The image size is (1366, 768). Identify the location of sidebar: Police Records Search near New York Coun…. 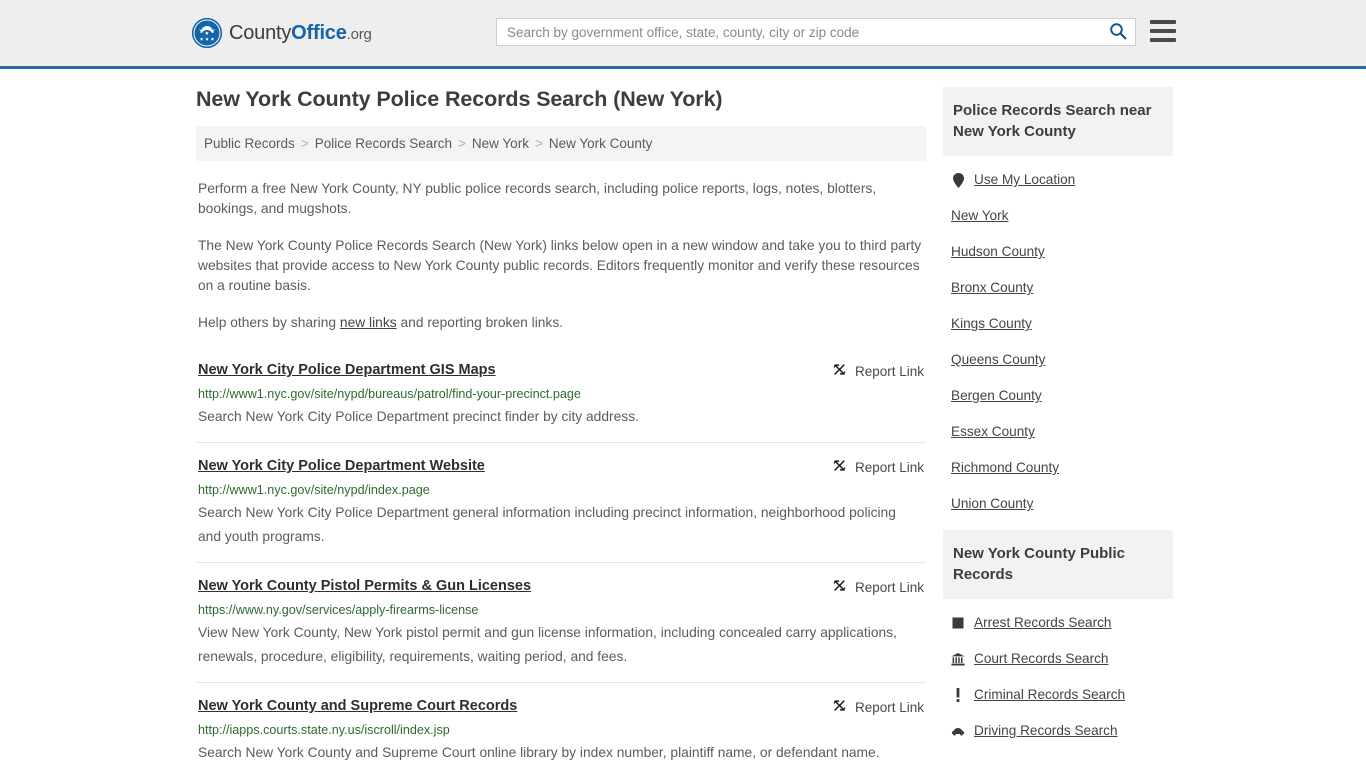
(1058, 427).